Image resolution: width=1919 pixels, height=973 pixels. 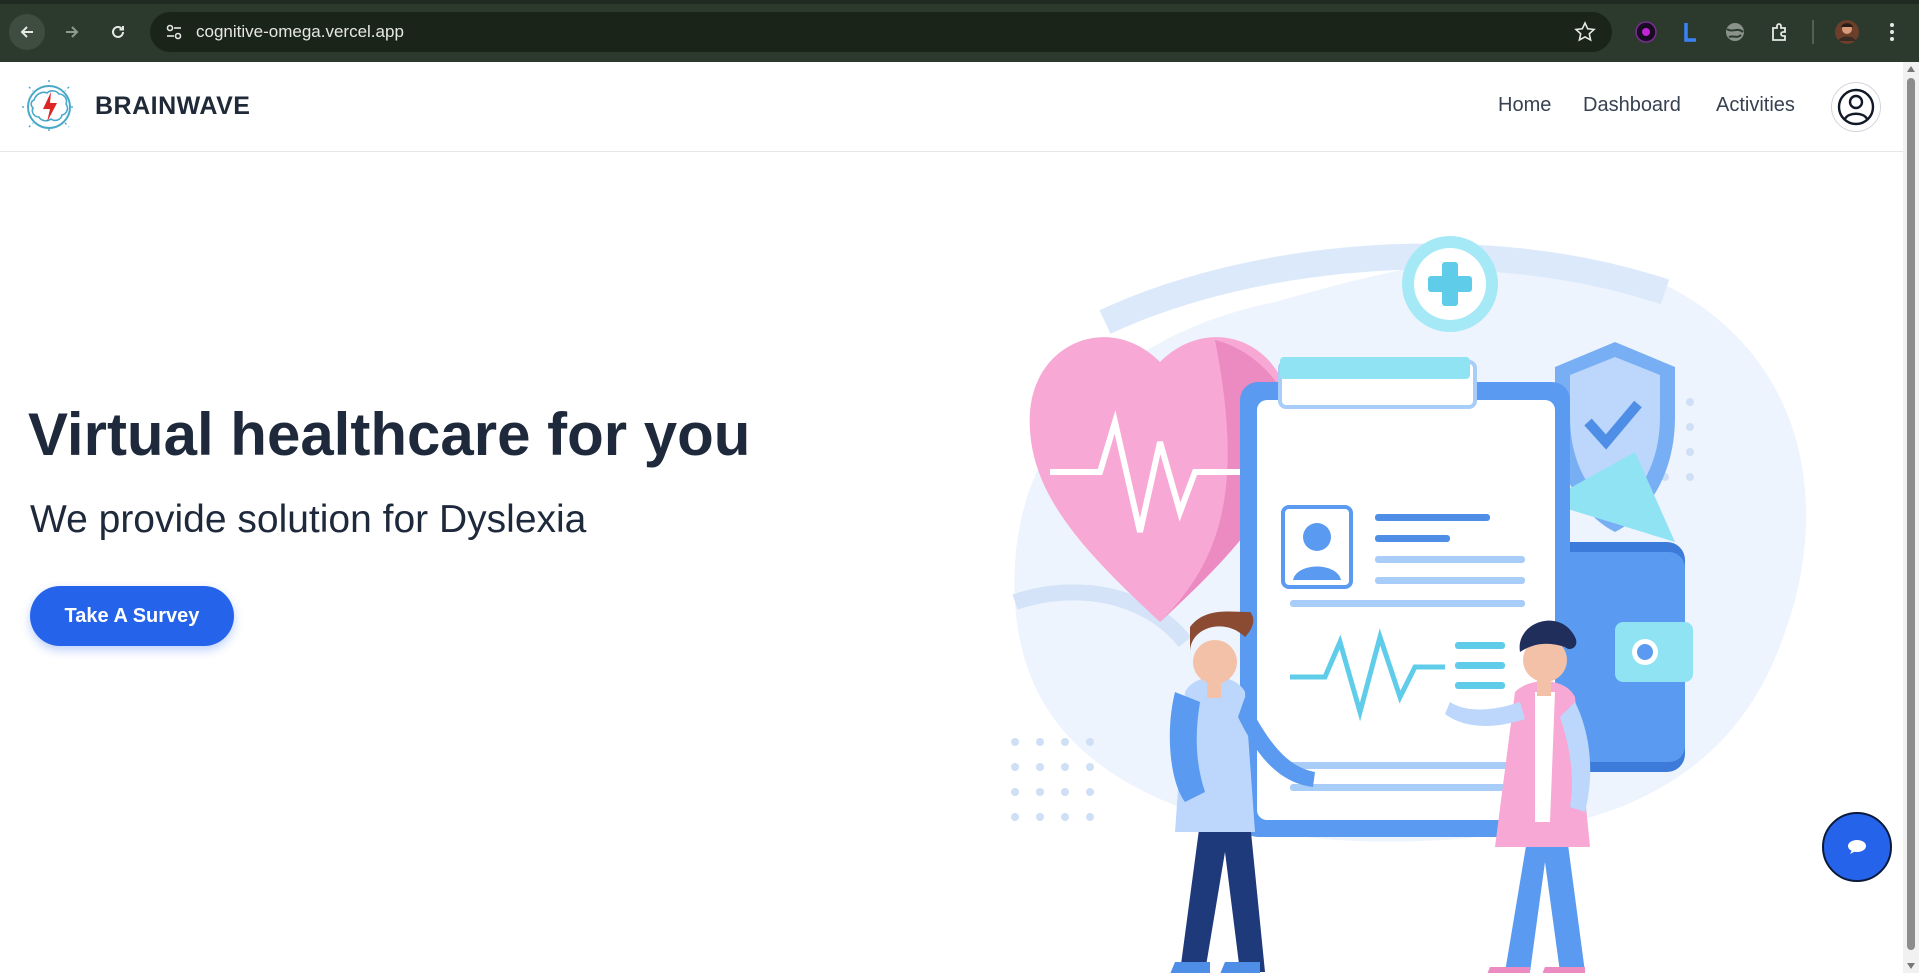 I want to click on reload-icon, so click(x=118, y=31).